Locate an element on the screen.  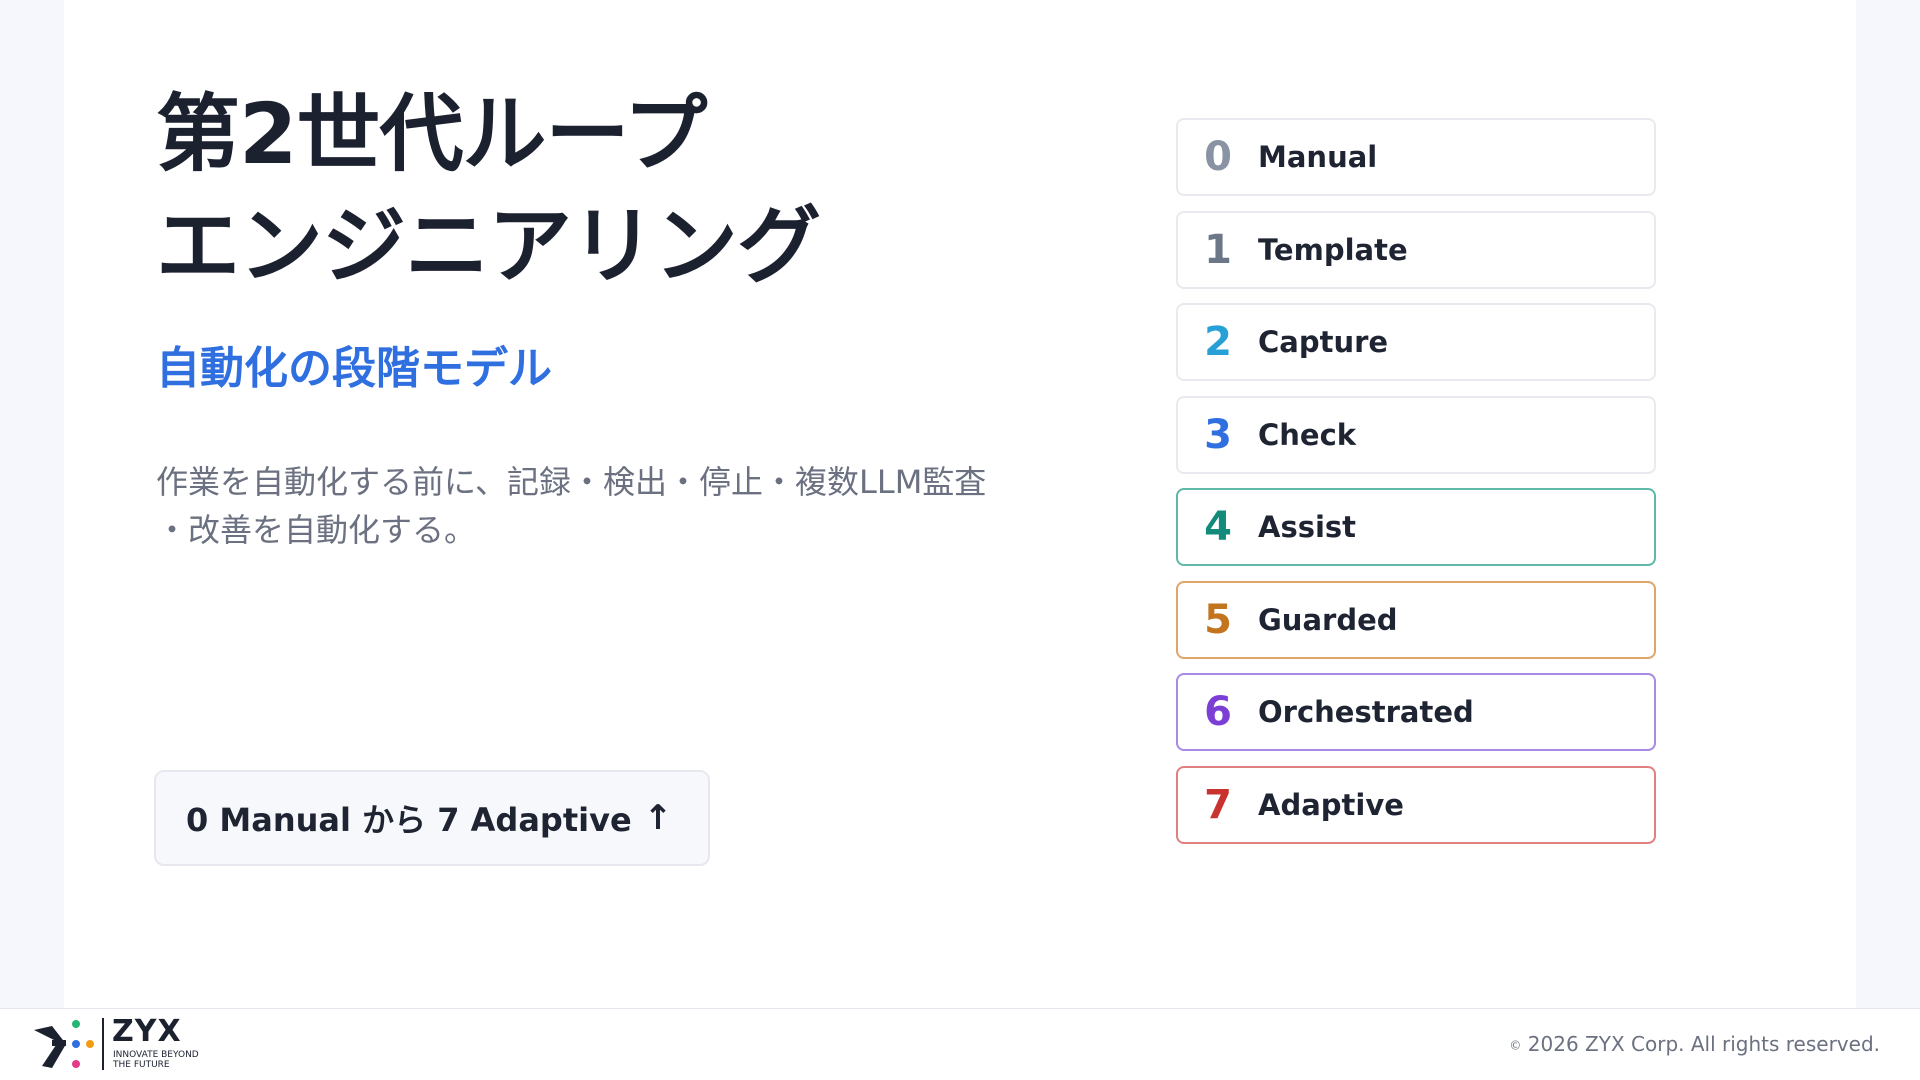
stage-item-orchestrated: 6 Orchestrated is located at coordinates (1416, 712).